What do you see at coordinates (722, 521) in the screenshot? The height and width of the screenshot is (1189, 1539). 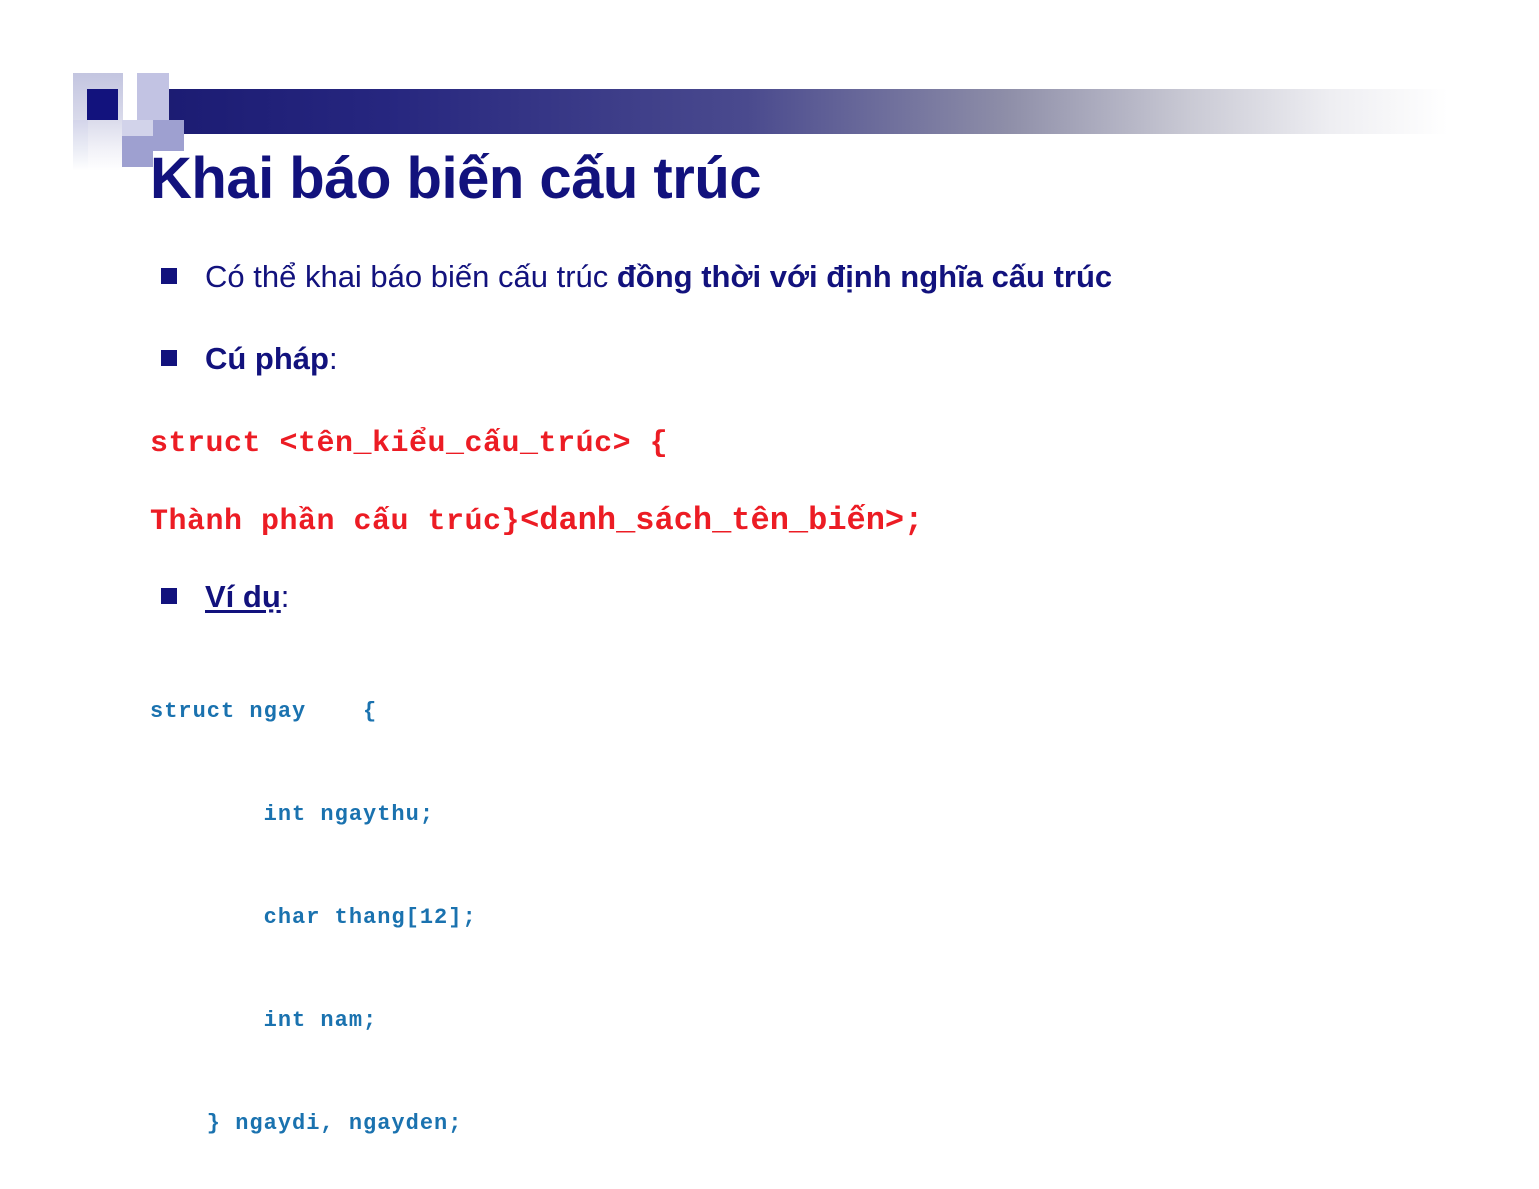 I see `syntax-line2-tail: <danh_sách_tên_biến>;` at bounding box center [722, 521].